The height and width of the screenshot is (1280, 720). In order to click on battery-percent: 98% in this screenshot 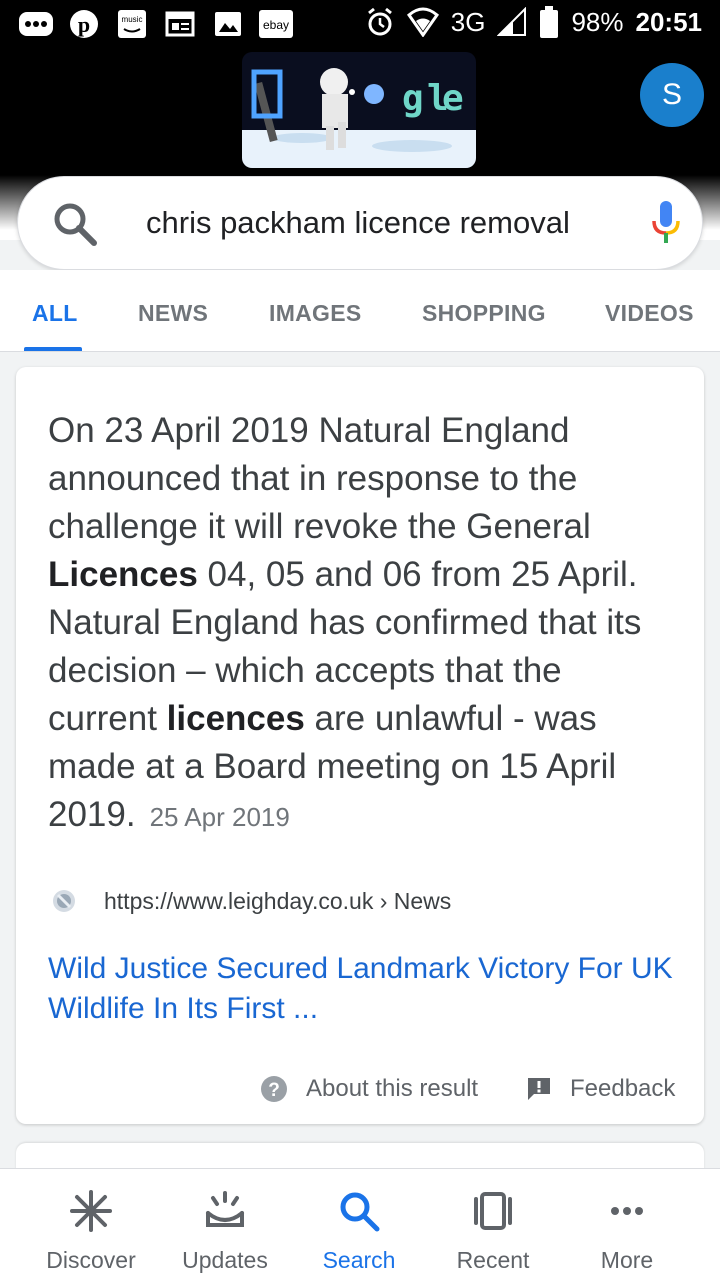, I will do `click(597, 21)`.